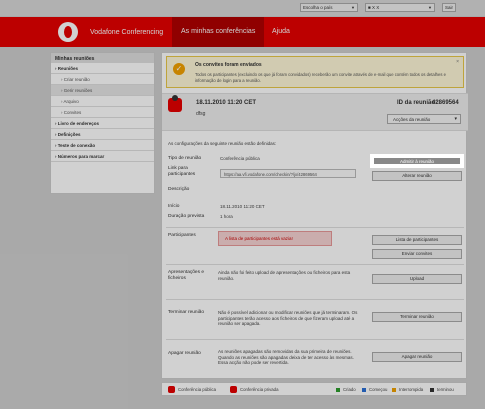 The image size is (485, 409). Describe the element at coordinates (179, 69) in the screenshot. I see `checkmark-icon: ✓` at that location.